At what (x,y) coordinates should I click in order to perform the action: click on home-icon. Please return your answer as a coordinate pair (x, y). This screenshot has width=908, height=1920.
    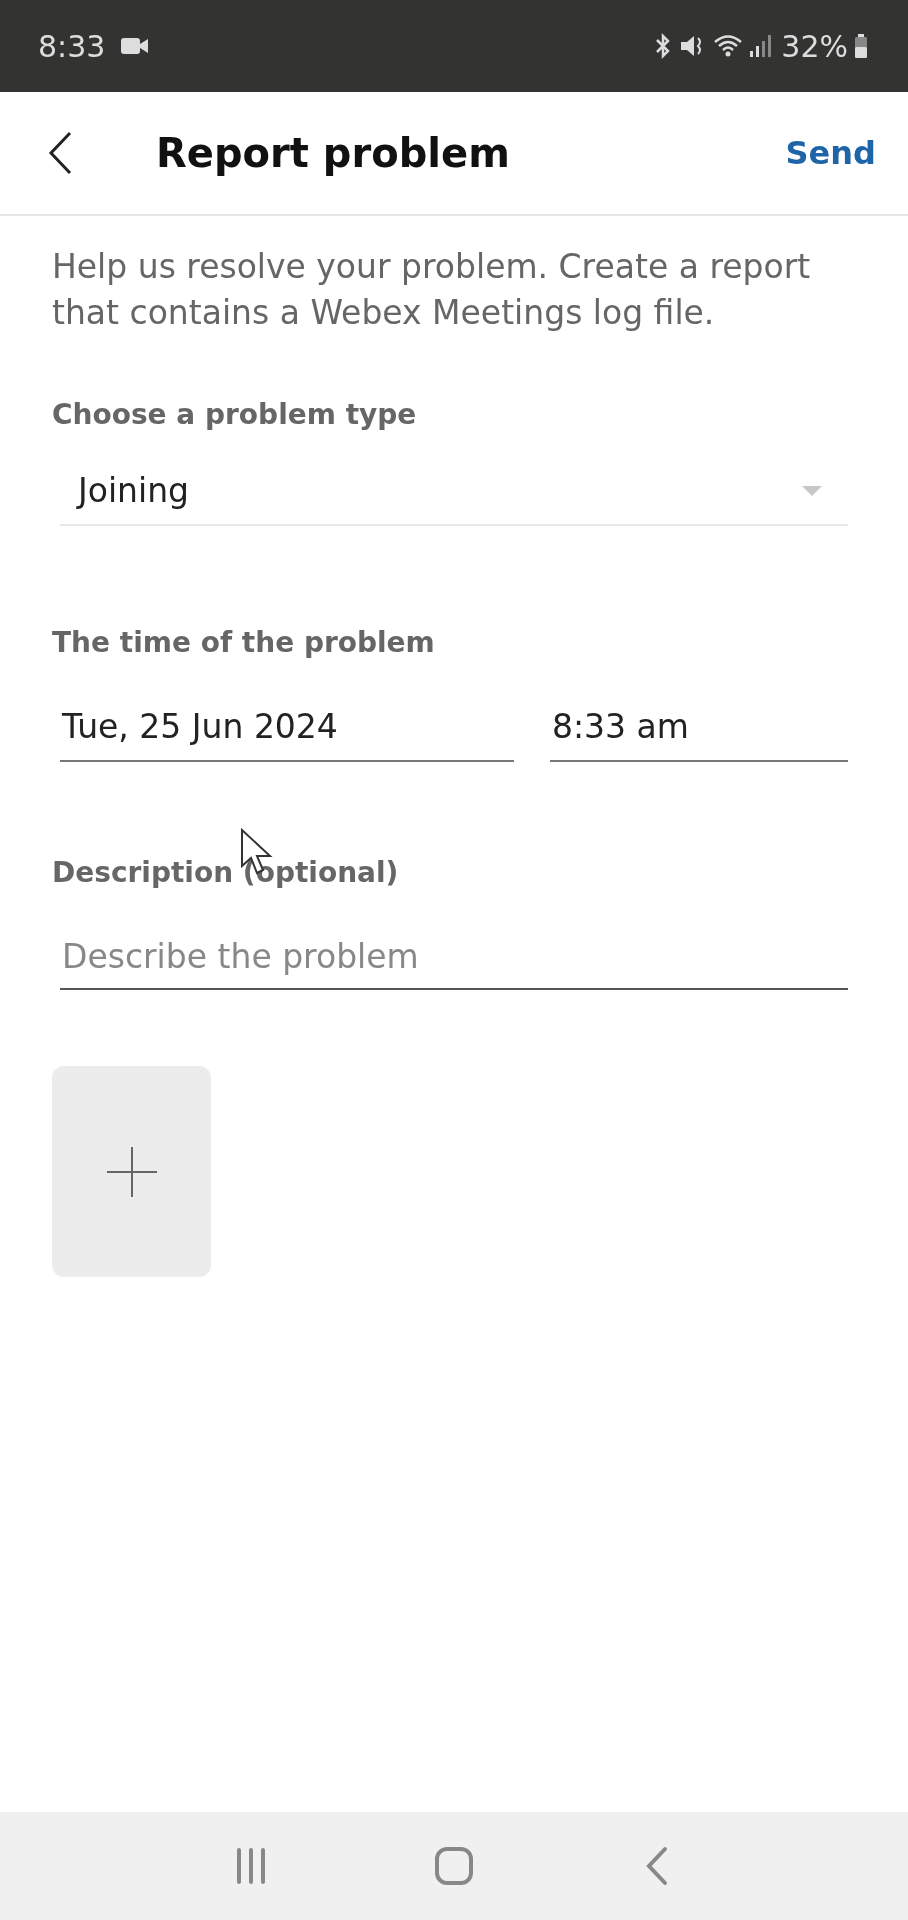
    Looking at the image, I should click on (454, 1866).